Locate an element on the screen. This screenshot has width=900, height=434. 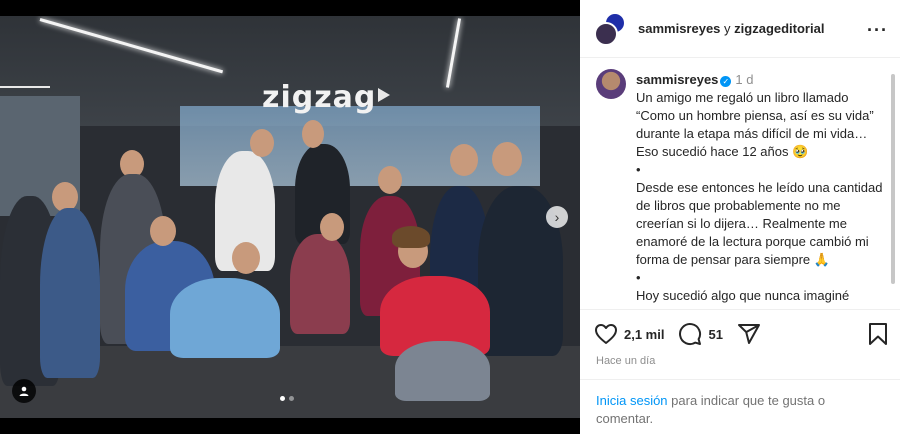
posted-time: Hace un día is located at coordinates (625, 361).